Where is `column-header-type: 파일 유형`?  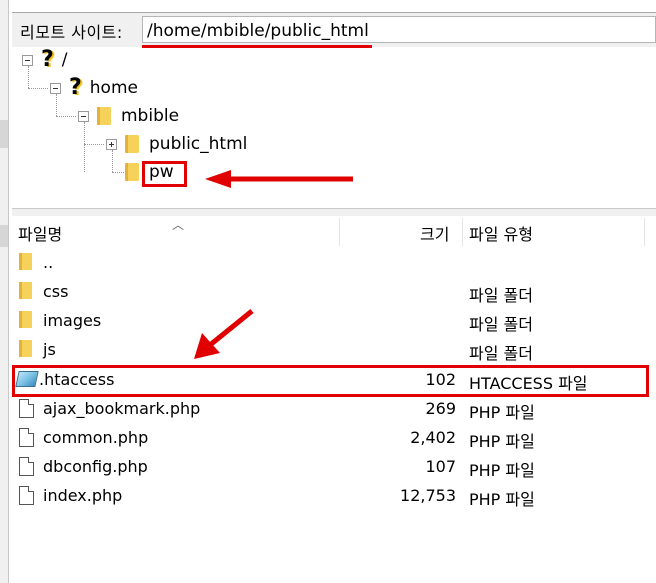
column-header-type: 파일 유형 is located at coordinates (501, 233).